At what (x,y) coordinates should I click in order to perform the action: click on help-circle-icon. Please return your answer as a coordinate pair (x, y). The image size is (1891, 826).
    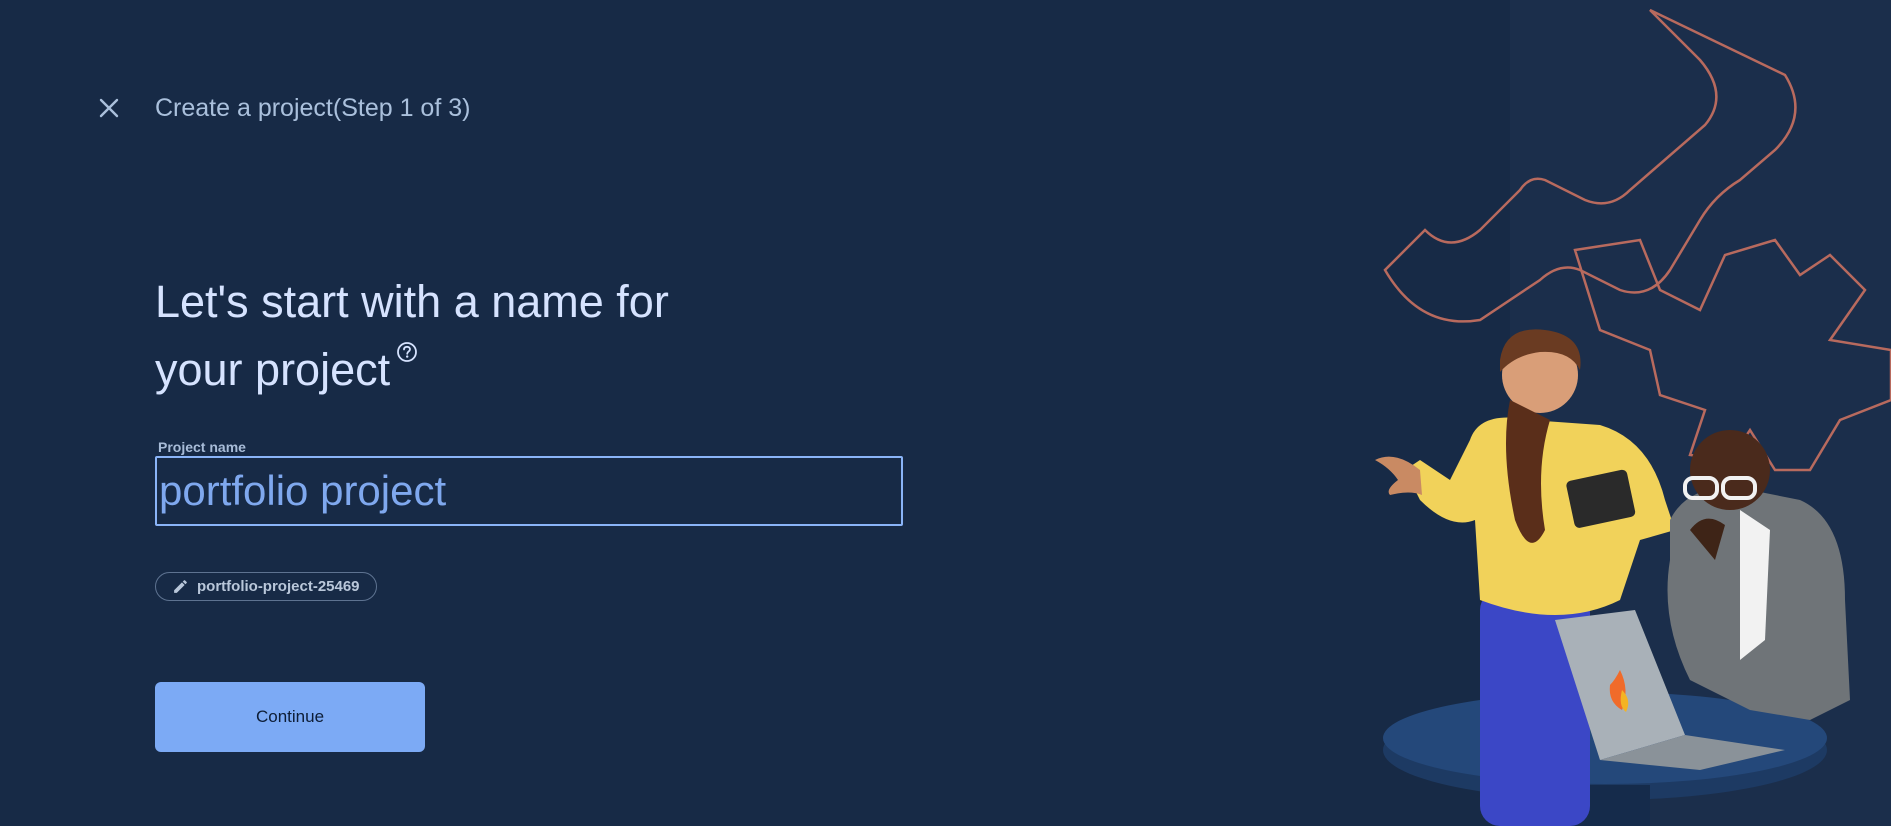
    Looking at the image, I should click on (407, 338).